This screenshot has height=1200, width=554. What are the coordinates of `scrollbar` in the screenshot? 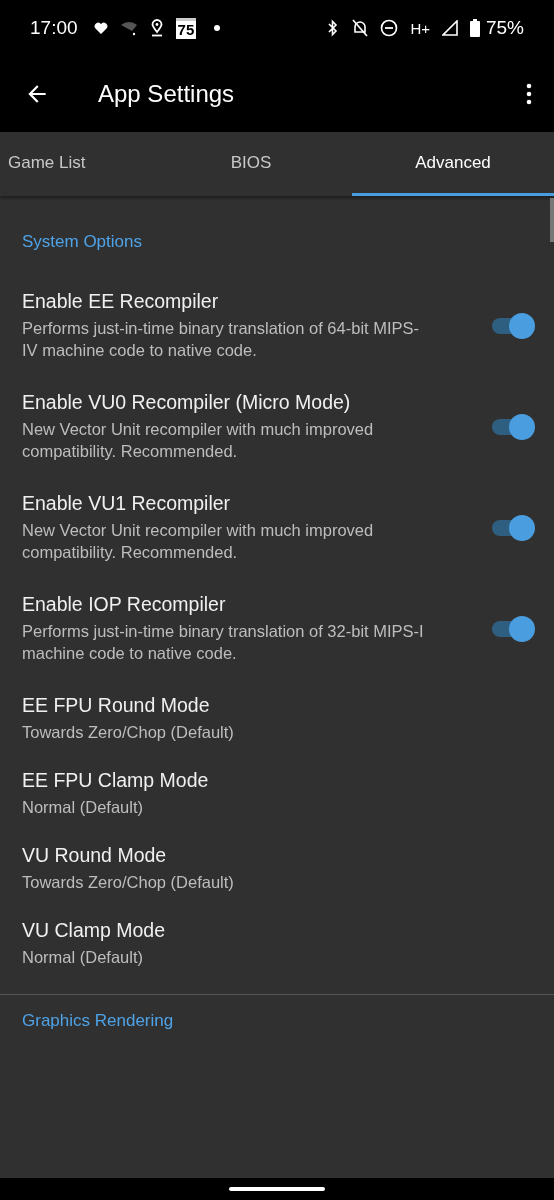 It's located at (552, 220).